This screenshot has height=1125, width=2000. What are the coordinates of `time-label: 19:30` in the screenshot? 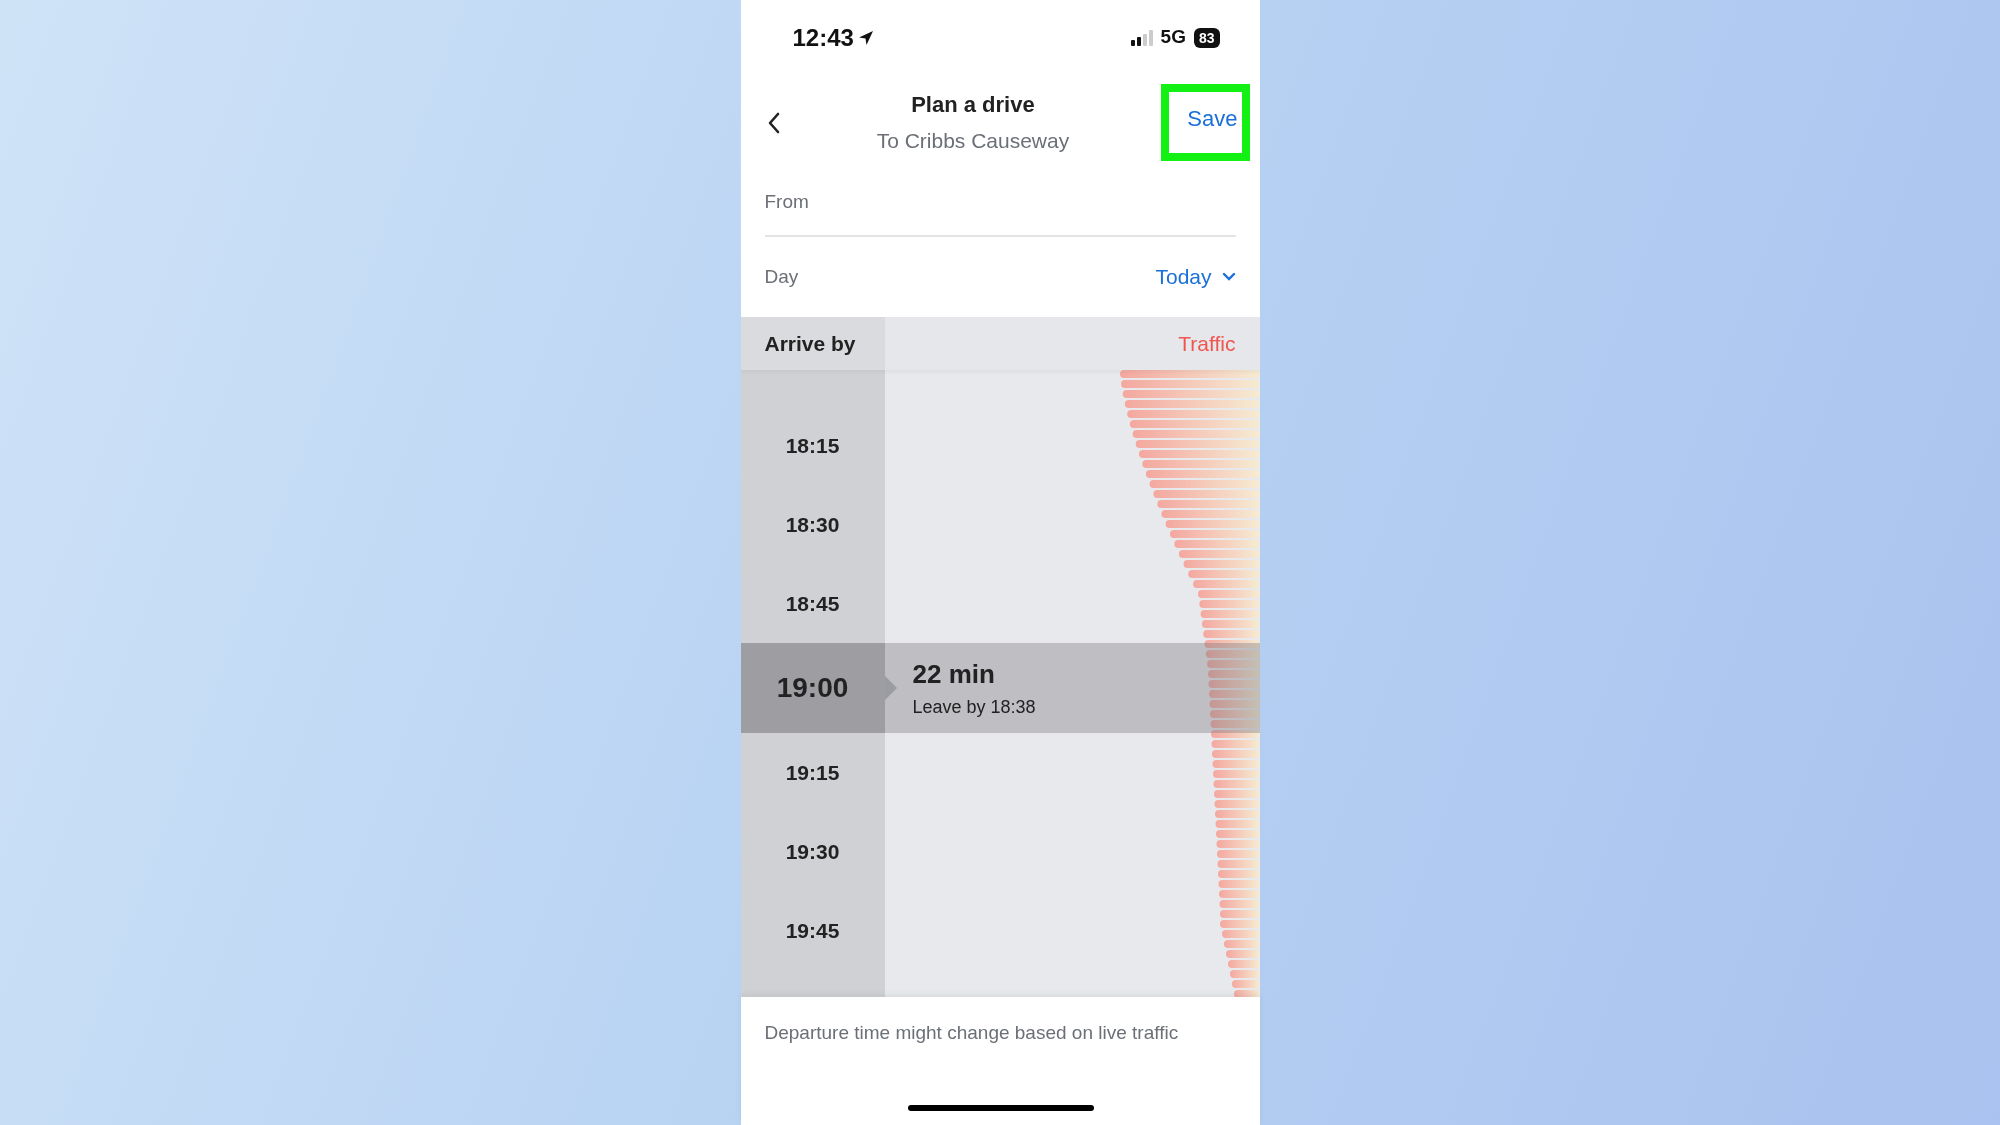 It's located at (812, 851).